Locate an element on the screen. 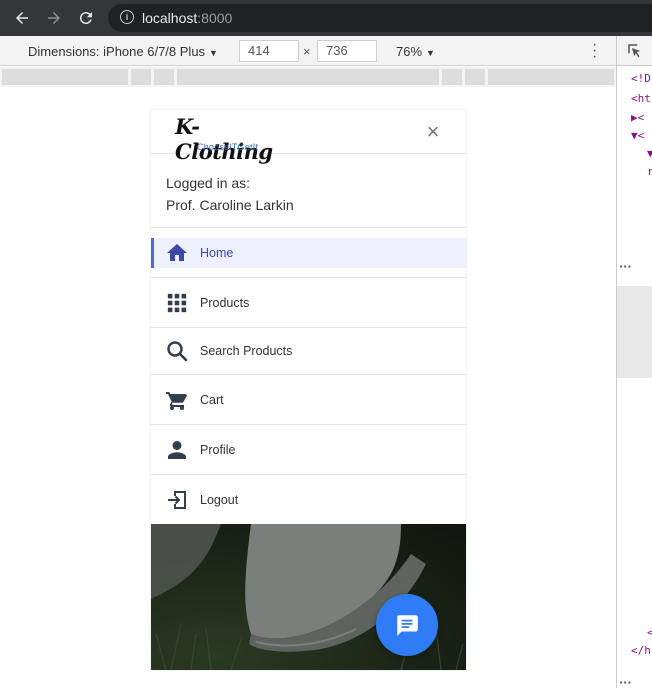  info-icon: i is located at coordinates (127, 17).